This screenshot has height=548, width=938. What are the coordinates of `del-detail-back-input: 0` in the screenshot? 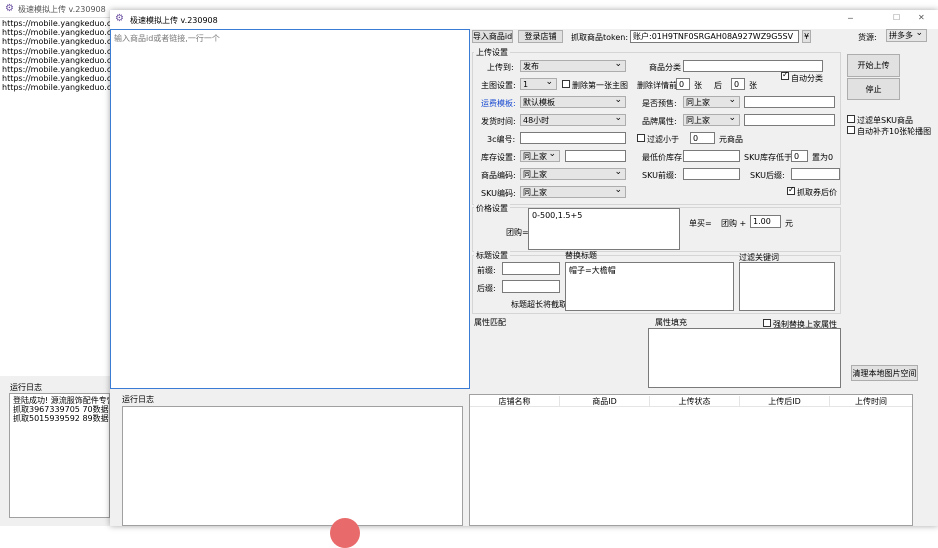 It's located at (738, 84).